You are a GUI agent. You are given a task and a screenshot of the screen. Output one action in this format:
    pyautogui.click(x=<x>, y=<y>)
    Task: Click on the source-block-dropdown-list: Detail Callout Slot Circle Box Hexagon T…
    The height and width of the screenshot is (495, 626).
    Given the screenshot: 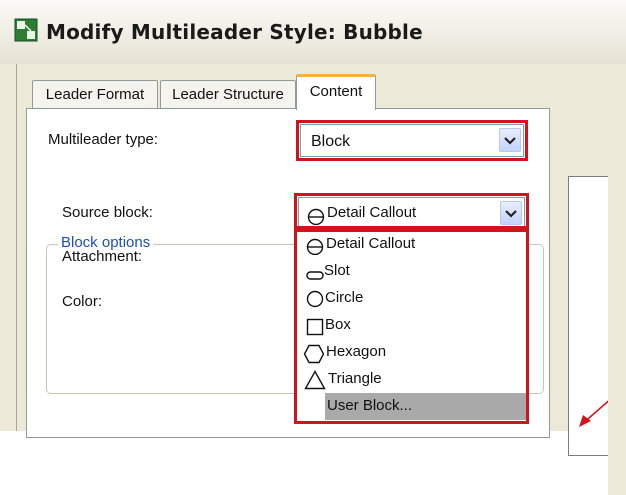 What is the action you would take?
    pyautogui.click(x=411, y=325)
    